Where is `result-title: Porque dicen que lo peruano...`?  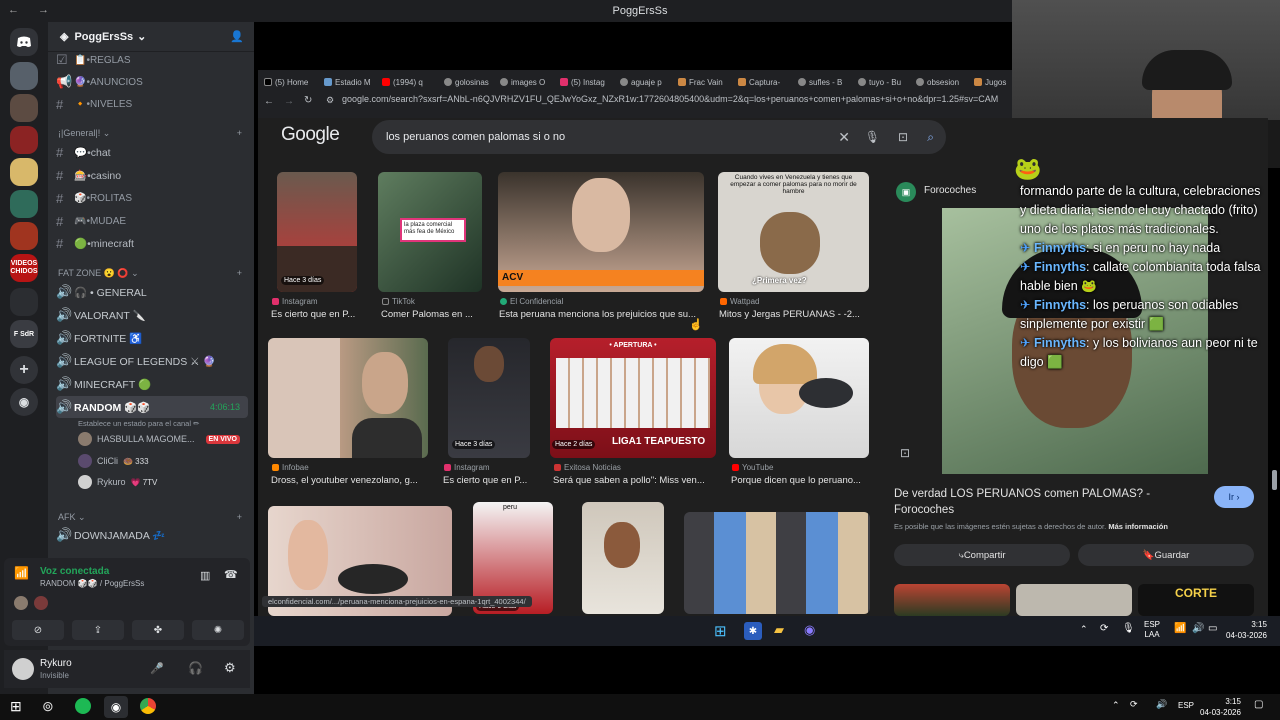 result-title: Porque dicen que lo peruano... is located at coordinates (800, 480).